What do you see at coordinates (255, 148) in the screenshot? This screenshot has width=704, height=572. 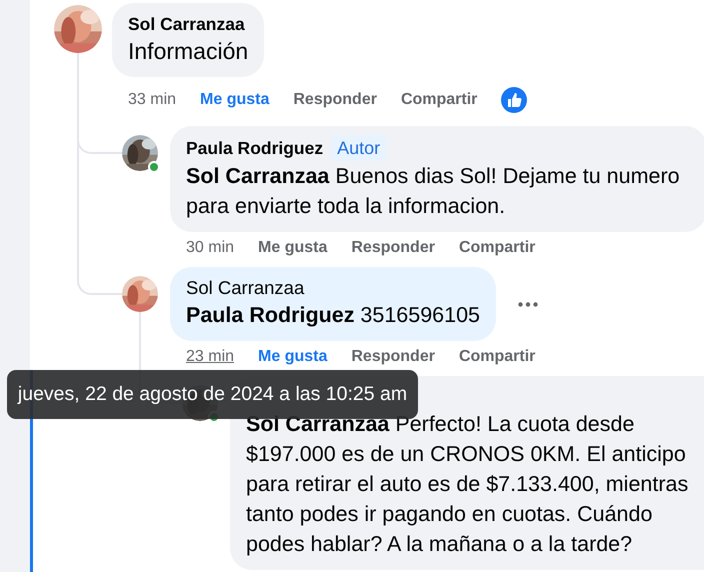 I see `author-name: Paula Rodriguez` at bounding box center [255, 148].